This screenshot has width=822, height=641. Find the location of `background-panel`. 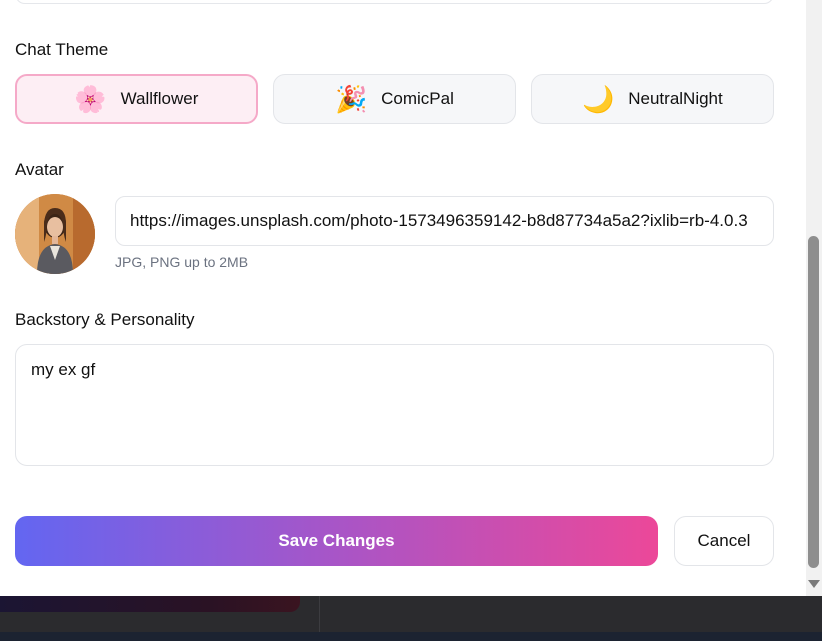

background-panel is located at coordinates (150, 604).